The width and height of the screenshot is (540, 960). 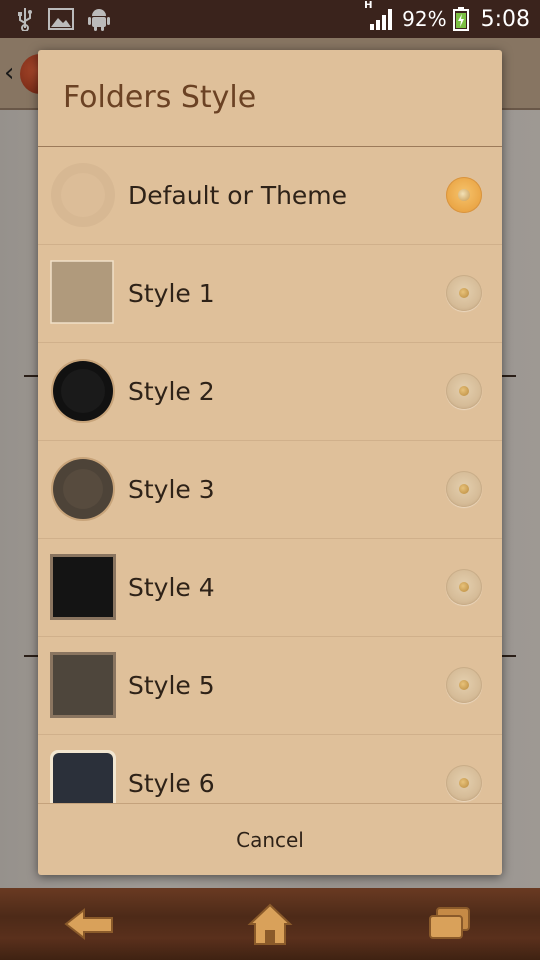 I want to click on option-default-or-theme: Default or Theme, so click(x=270, y=196).